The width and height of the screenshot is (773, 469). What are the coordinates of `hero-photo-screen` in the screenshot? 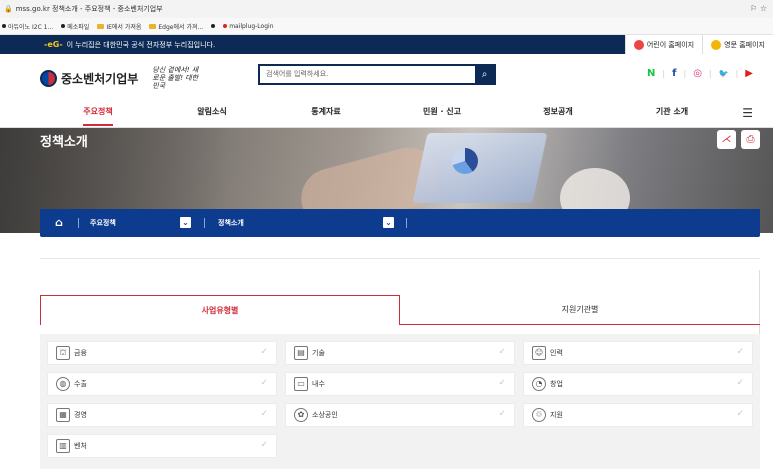 It's located at (480, 168).